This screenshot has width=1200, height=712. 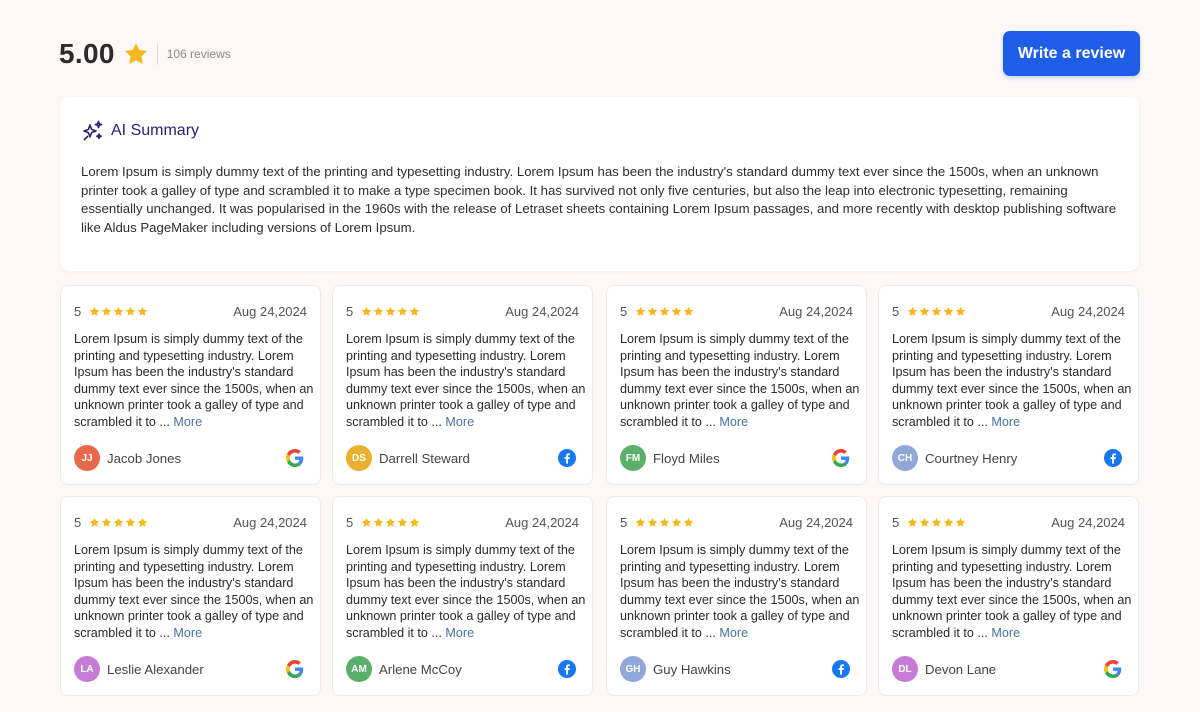 I want to click on review-author: DS Darrell Steward, so click(x=408, y=458).